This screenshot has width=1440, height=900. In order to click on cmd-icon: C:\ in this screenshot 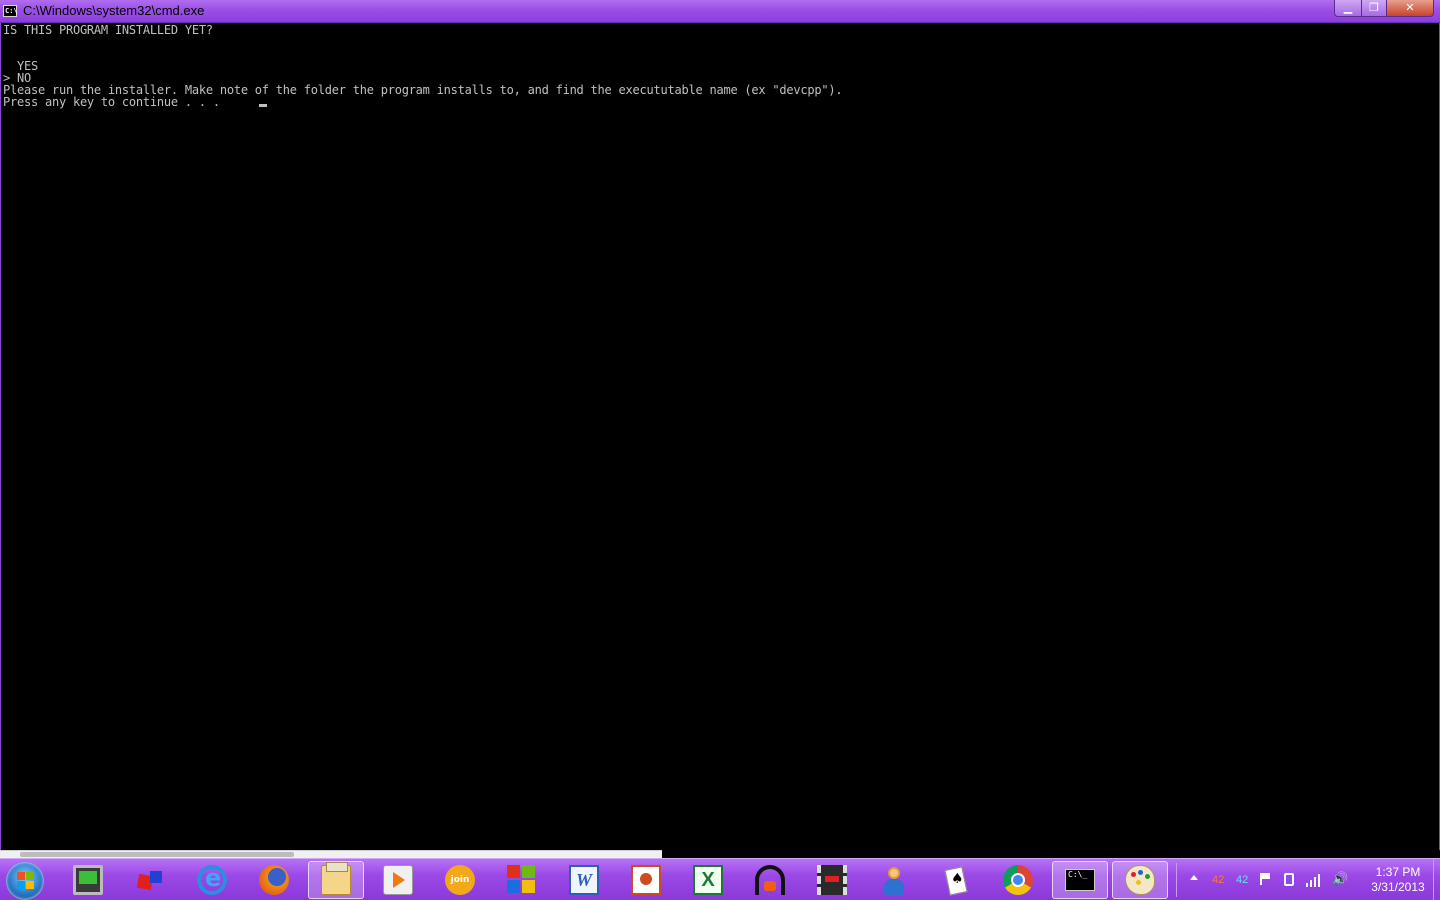, I will do `click(10, 11)`.